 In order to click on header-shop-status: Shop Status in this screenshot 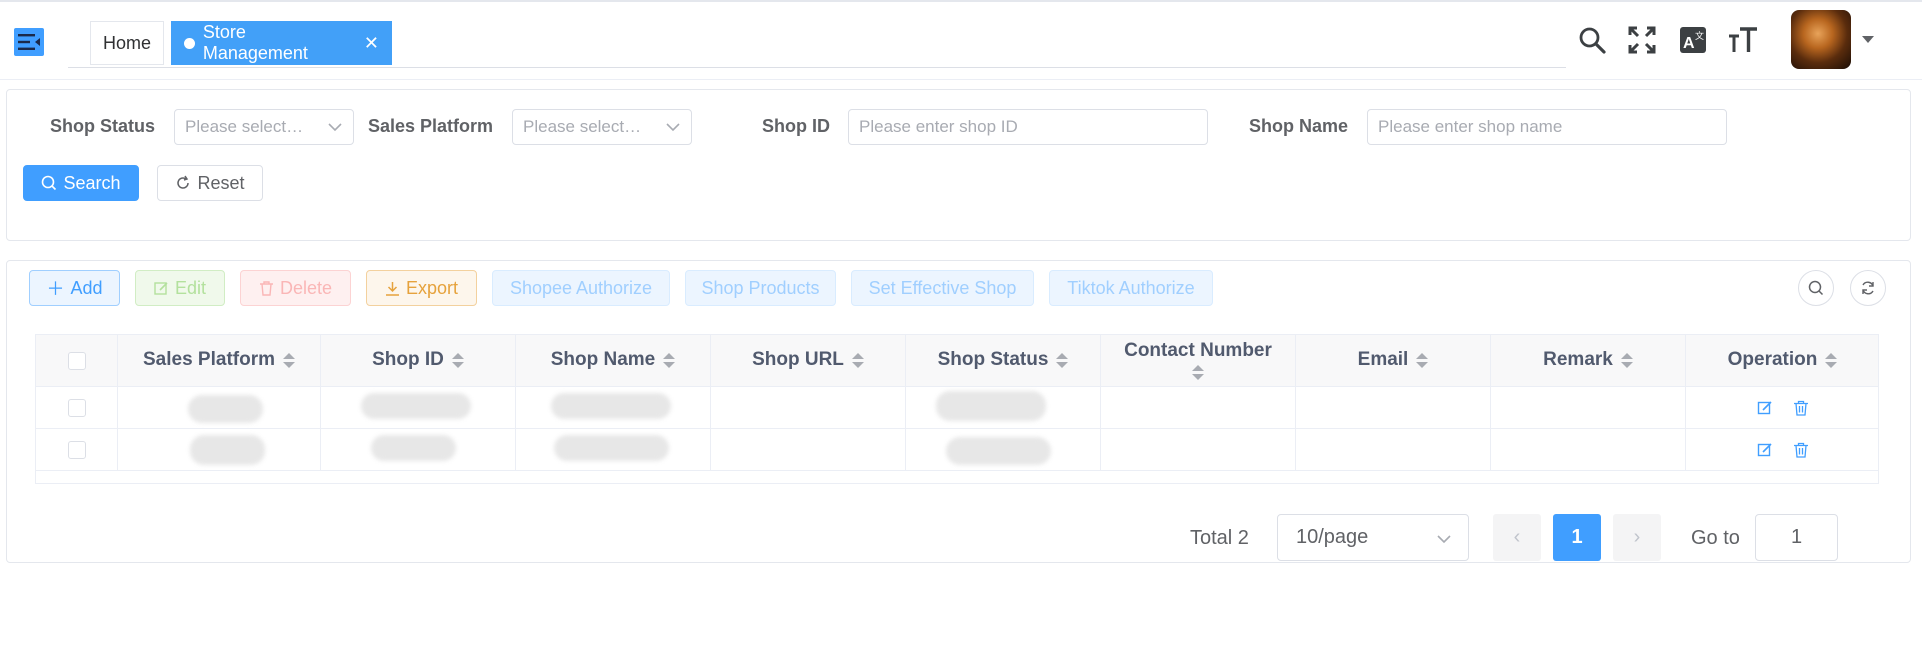, I will do `click(1003, 360)`.